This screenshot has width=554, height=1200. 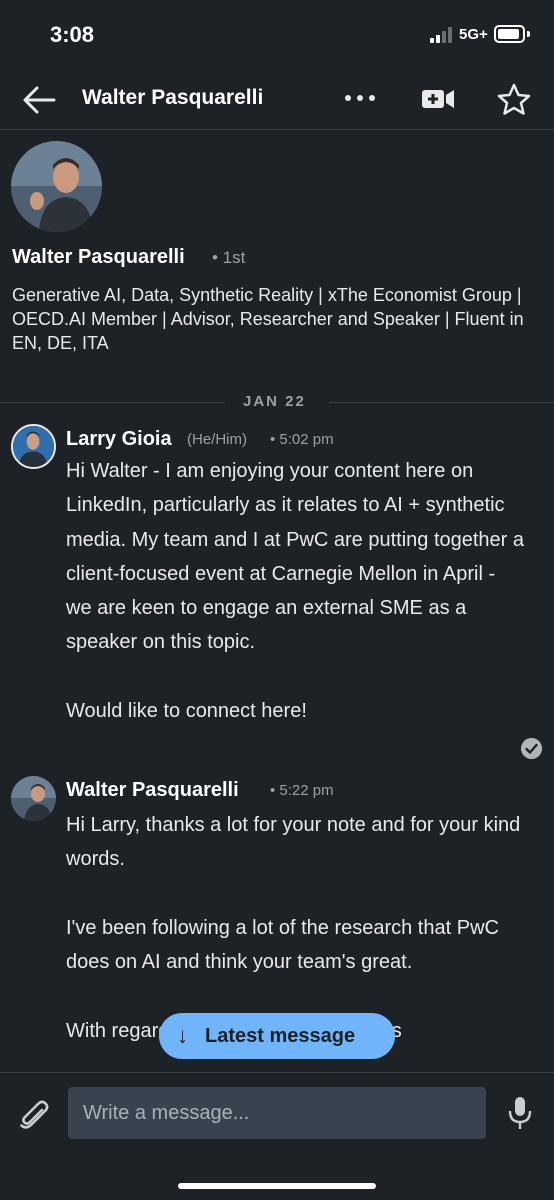 I want to click on message-composer, so click(x=277, y=1136).